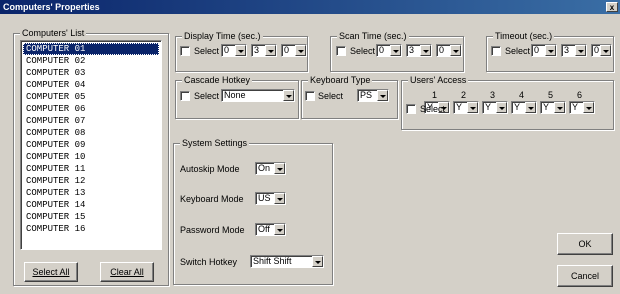 The image size is (620, 294). Describe the element at coordinates (264, 229) in the screenshot. I see `password-mode-value: Off` at that location.